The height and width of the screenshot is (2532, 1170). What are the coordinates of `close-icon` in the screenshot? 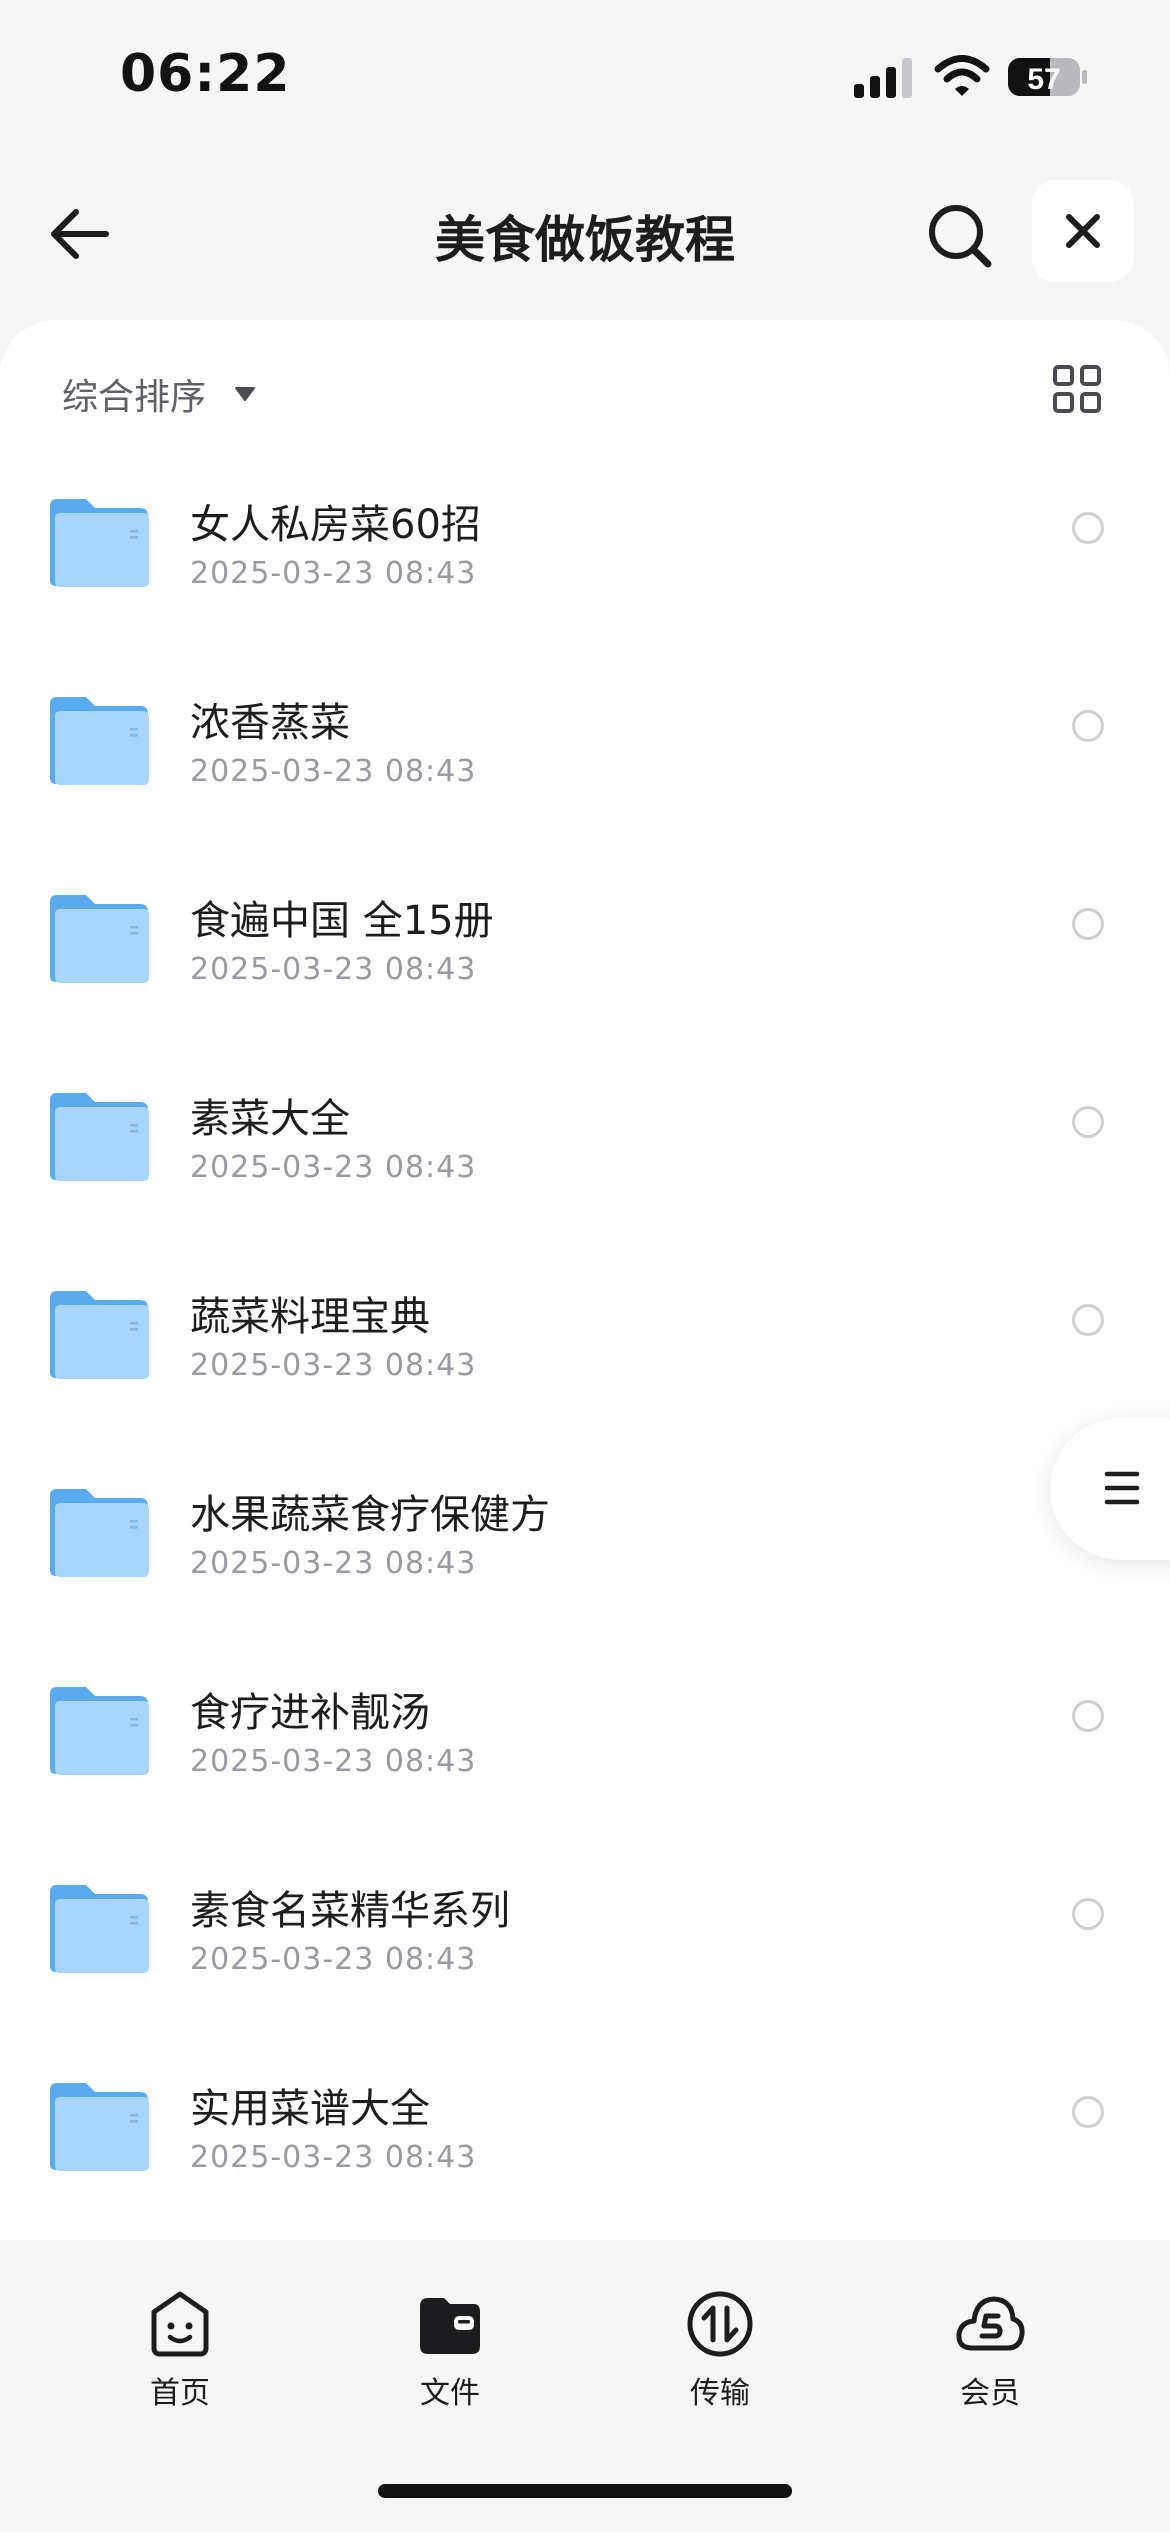 It's located at (1083, 231).